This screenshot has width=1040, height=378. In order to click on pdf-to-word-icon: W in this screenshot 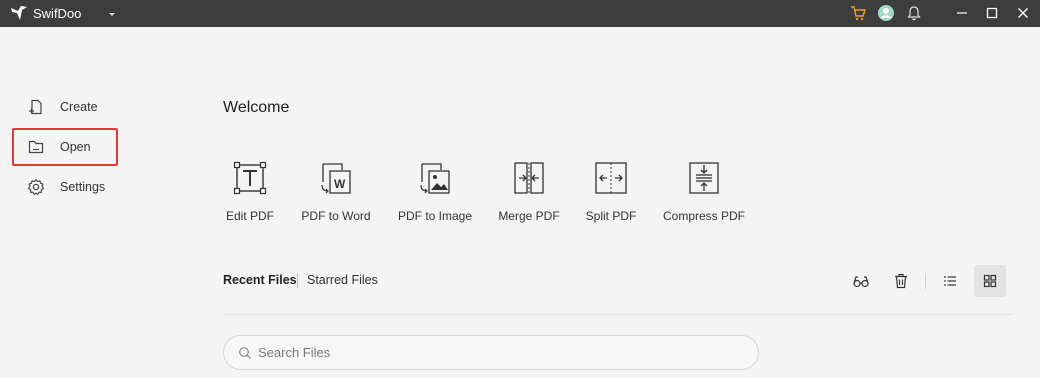, I will do `click(336, 178)`.